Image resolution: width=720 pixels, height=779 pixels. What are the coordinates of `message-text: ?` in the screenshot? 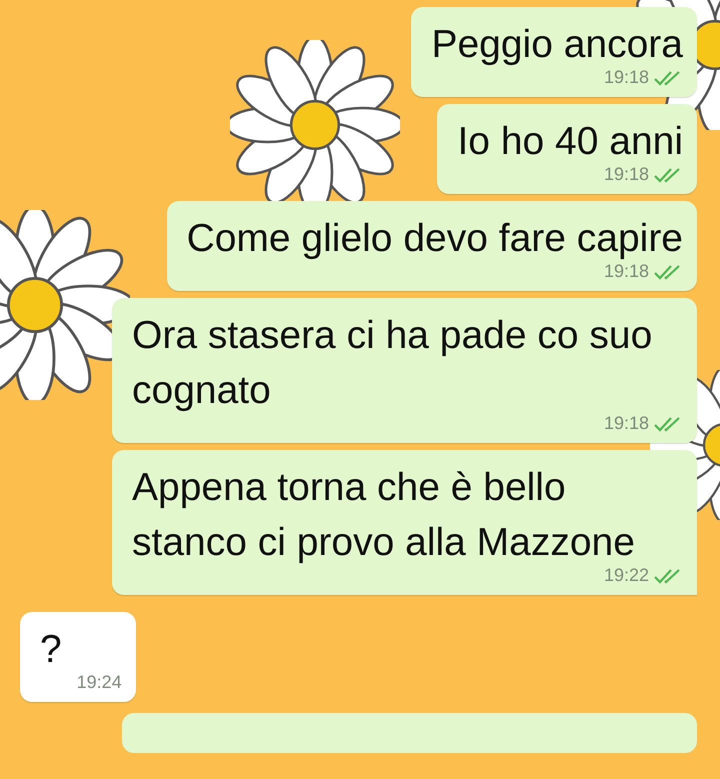 It's located at (51, 650).